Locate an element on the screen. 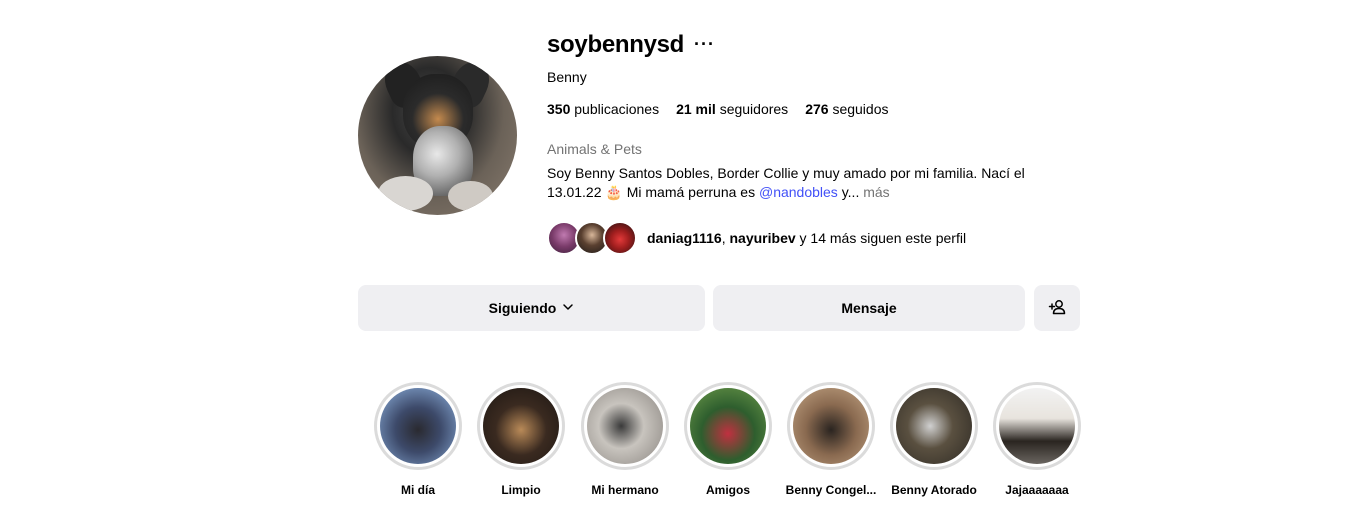 This screenshot has height=531, width=1360. add-user-icon is located at coordinates (1057, 308).